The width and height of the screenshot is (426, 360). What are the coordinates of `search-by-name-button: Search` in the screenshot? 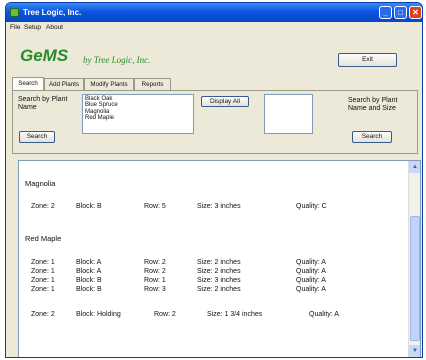 It's located at (37, 137).